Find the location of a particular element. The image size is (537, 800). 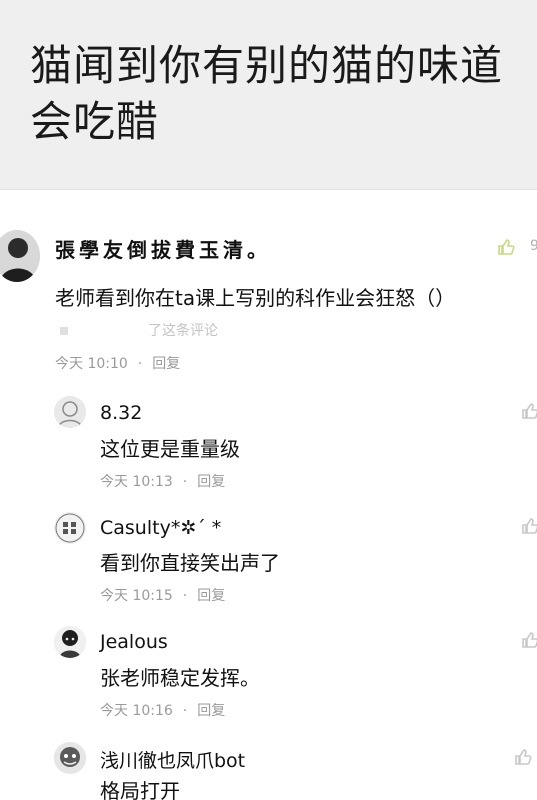

liked-note-text: 了这条评论 is located at coordinates (183, 331).